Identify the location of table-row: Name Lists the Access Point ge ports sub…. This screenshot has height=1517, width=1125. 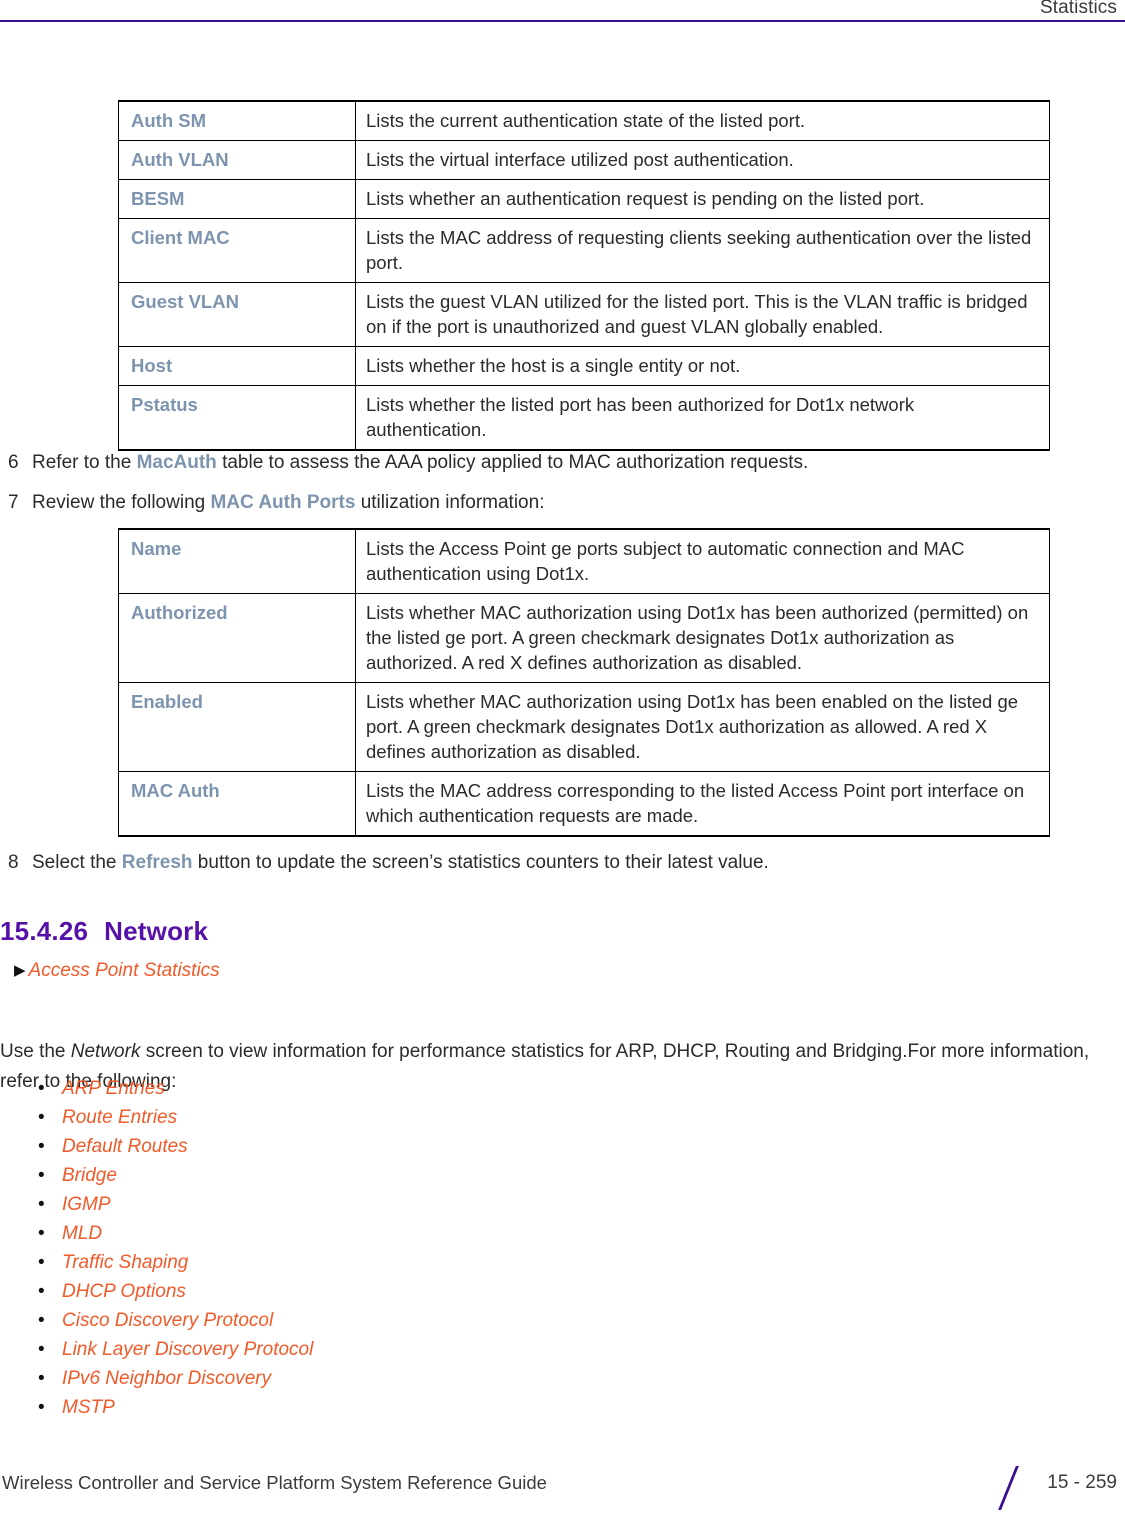
(584, 561).